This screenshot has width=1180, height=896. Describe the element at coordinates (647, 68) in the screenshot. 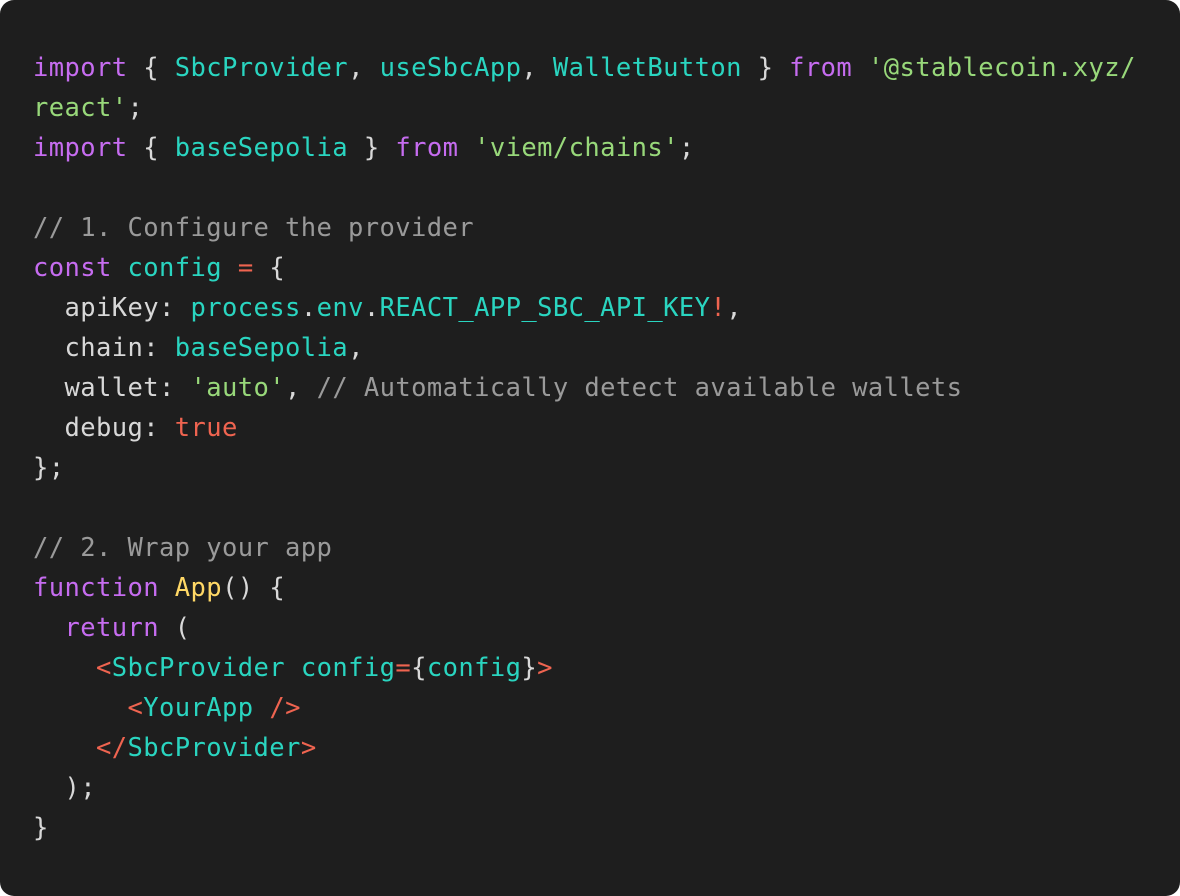

I see `identifier-token: WalletButton` at that location.